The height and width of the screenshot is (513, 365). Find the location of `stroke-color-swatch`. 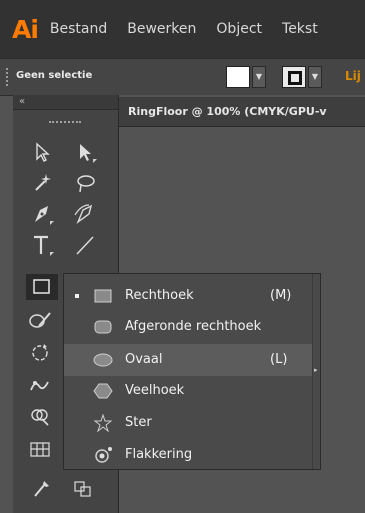

stroke-color-swatch is located at coordinates (294, 77).